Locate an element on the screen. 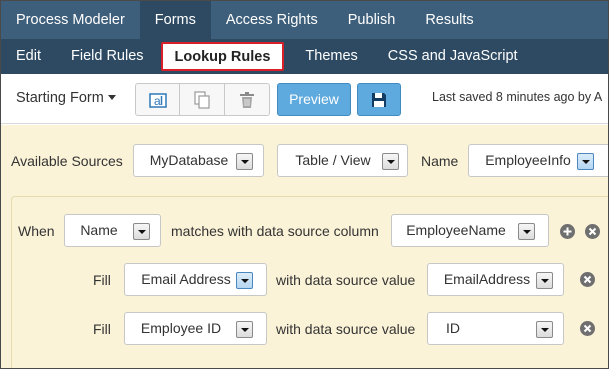 The height and width of the screenshot is (369, 609). label-field-icon: a is located at coordinates (157, 100).